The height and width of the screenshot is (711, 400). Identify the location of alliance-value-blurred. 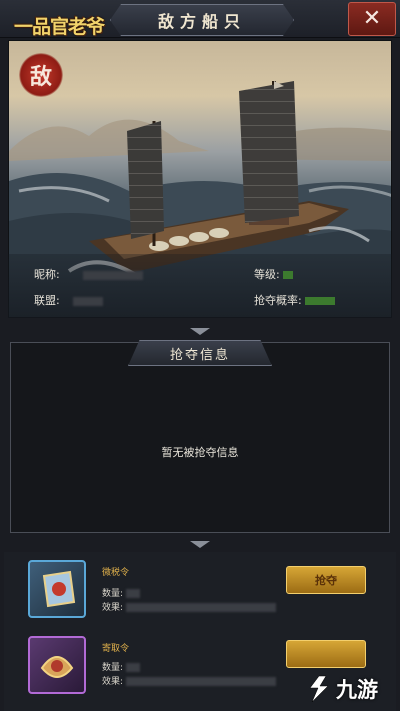
(88, 301).